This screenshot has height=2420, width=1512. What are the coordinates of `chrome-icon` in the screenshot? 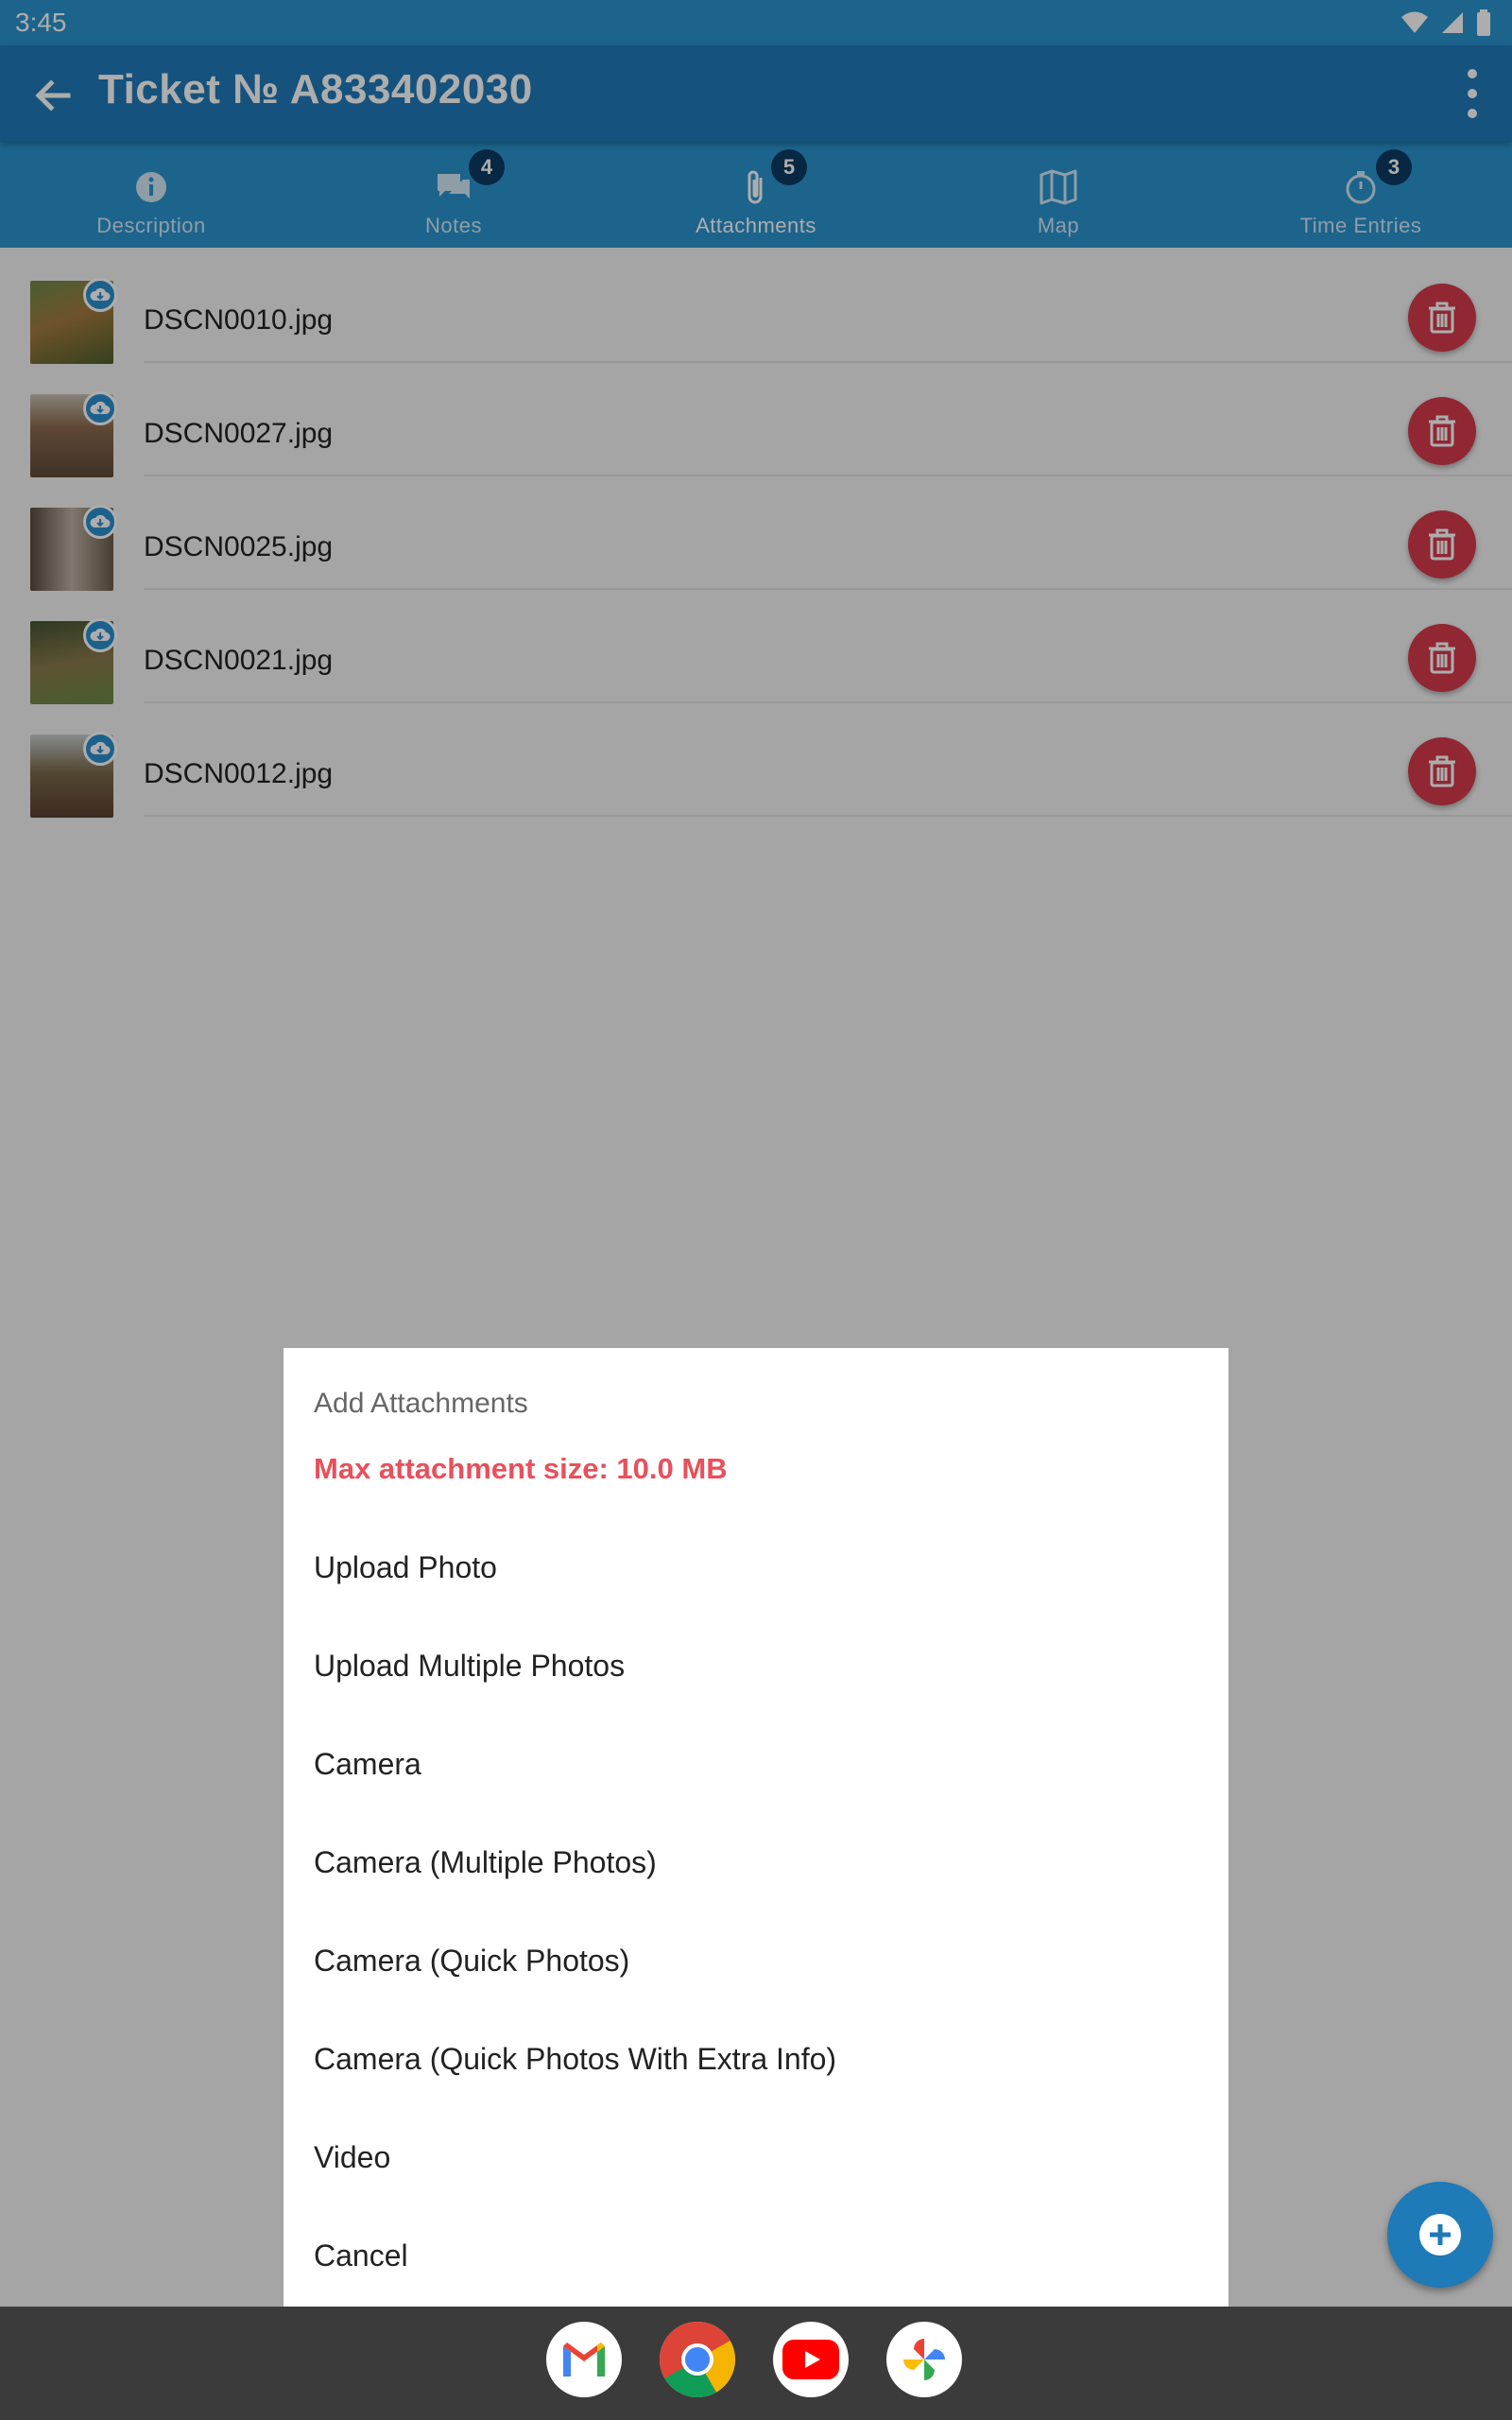 It's located at (697, 2359).